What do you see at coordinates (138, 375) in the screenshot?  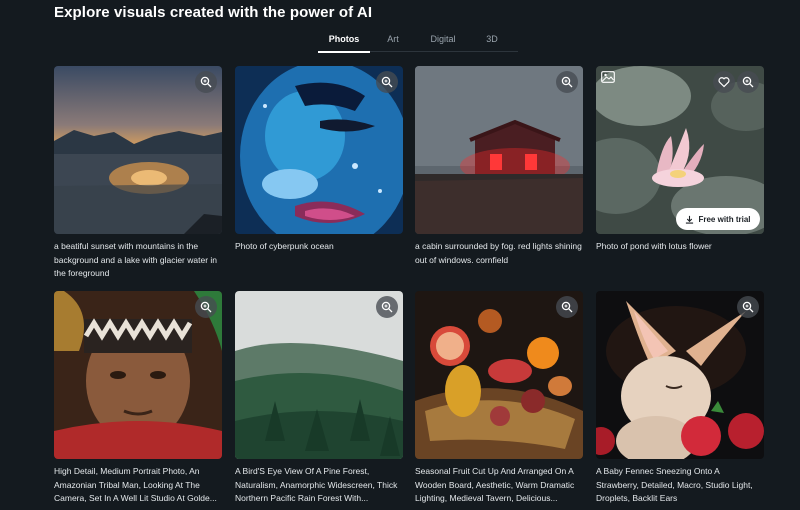 I see `tribal-portrait-image` at bounding box center [138, 375].